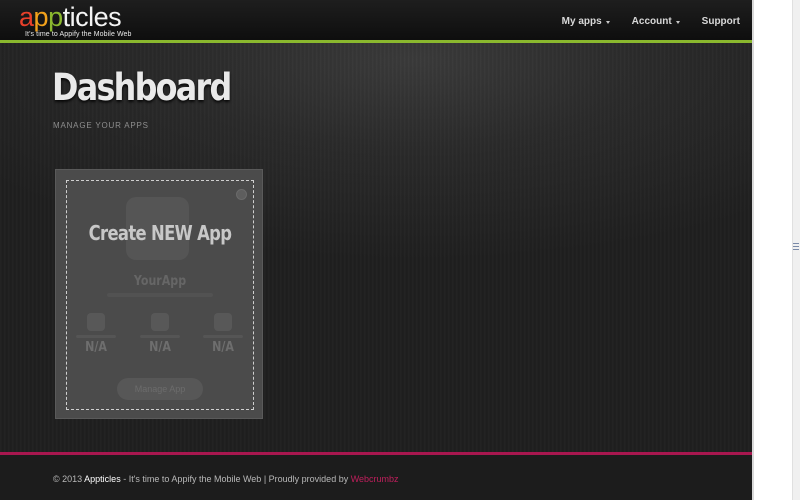 This screenshot has width=800, height=500. I want to click on stat-2-value: N/A, so click(160, 347).